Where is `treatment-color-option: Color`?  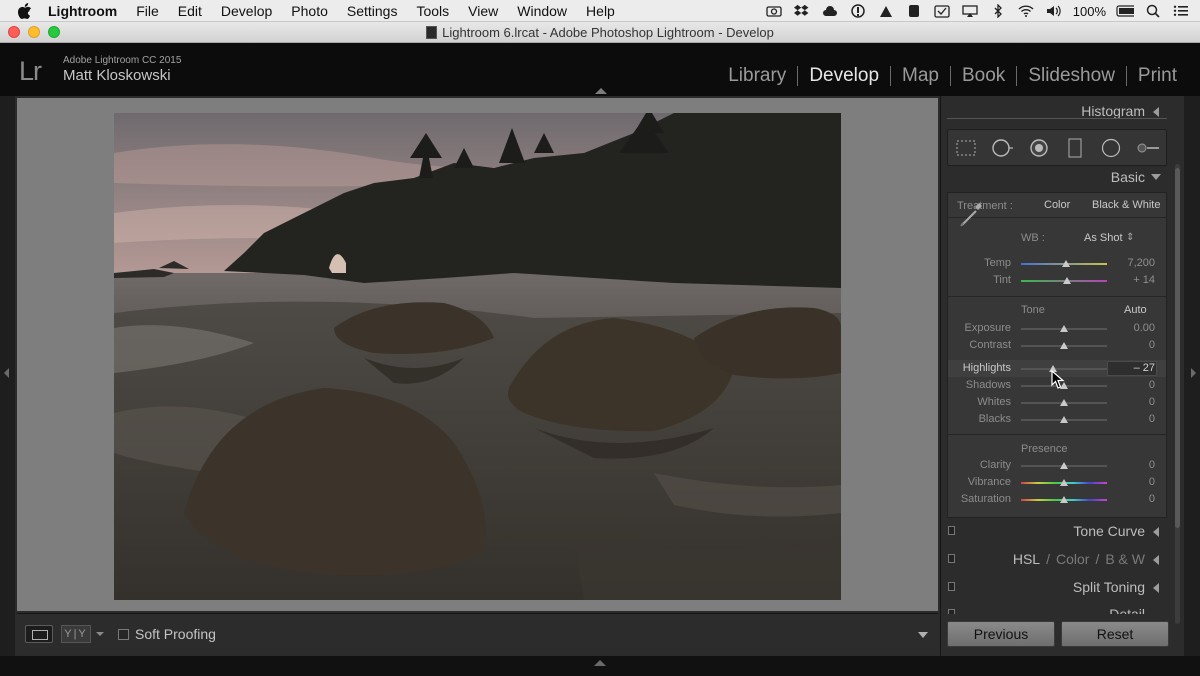
treatment-color-option: Color is located at coordinates (1057, 205).